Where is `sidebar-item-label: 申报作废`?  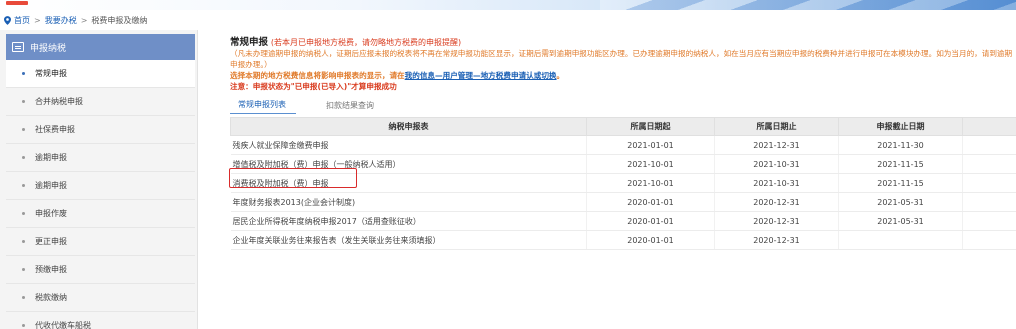 sidebar-item-label: 申报作废 is located at coordinates (51, 213).